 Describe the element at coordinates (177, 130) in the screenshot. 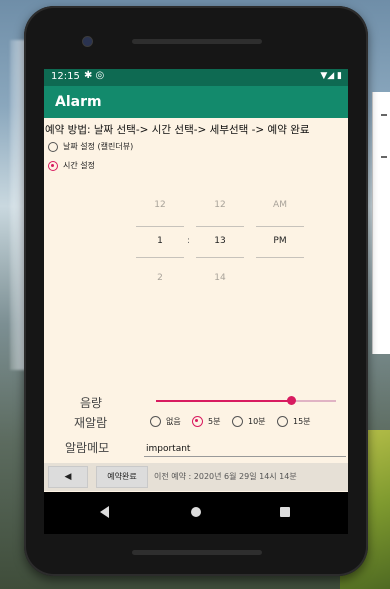

I see `instructions-text: 예약 방법: 날짜 선택-> 시간 선택-> 세부선택 -> 예약 완료` at that location.